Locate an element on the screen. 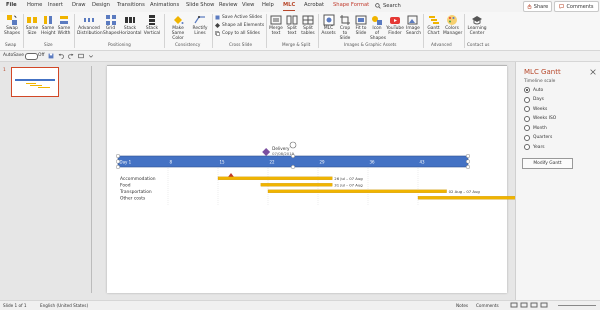 The height and width of the screenshot is (310, 600). timeline-option: Quarters is located at coordinates (538, 137).